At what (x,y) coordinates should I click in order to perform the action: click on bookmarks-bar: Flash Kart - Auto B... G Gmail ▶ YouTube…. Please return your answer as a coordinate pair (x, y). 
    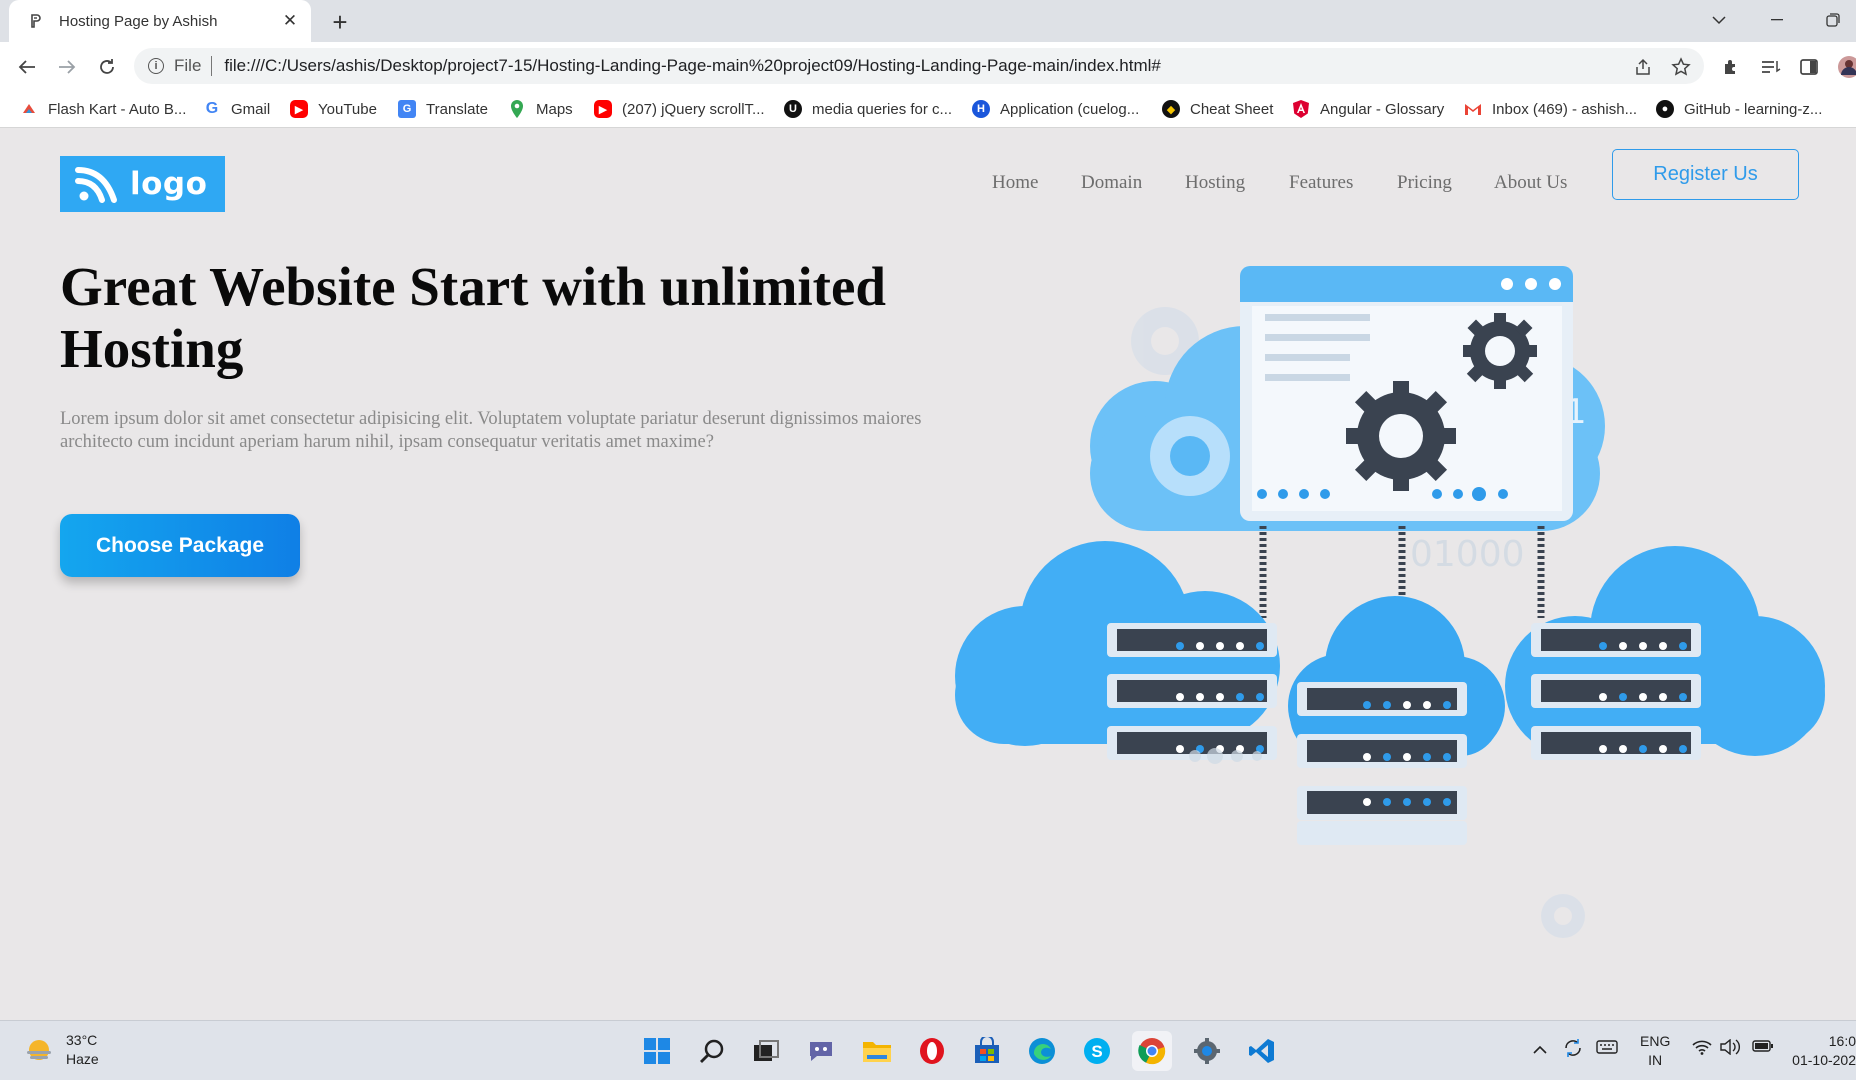
    Looking at the image, I should click on (928, 109).